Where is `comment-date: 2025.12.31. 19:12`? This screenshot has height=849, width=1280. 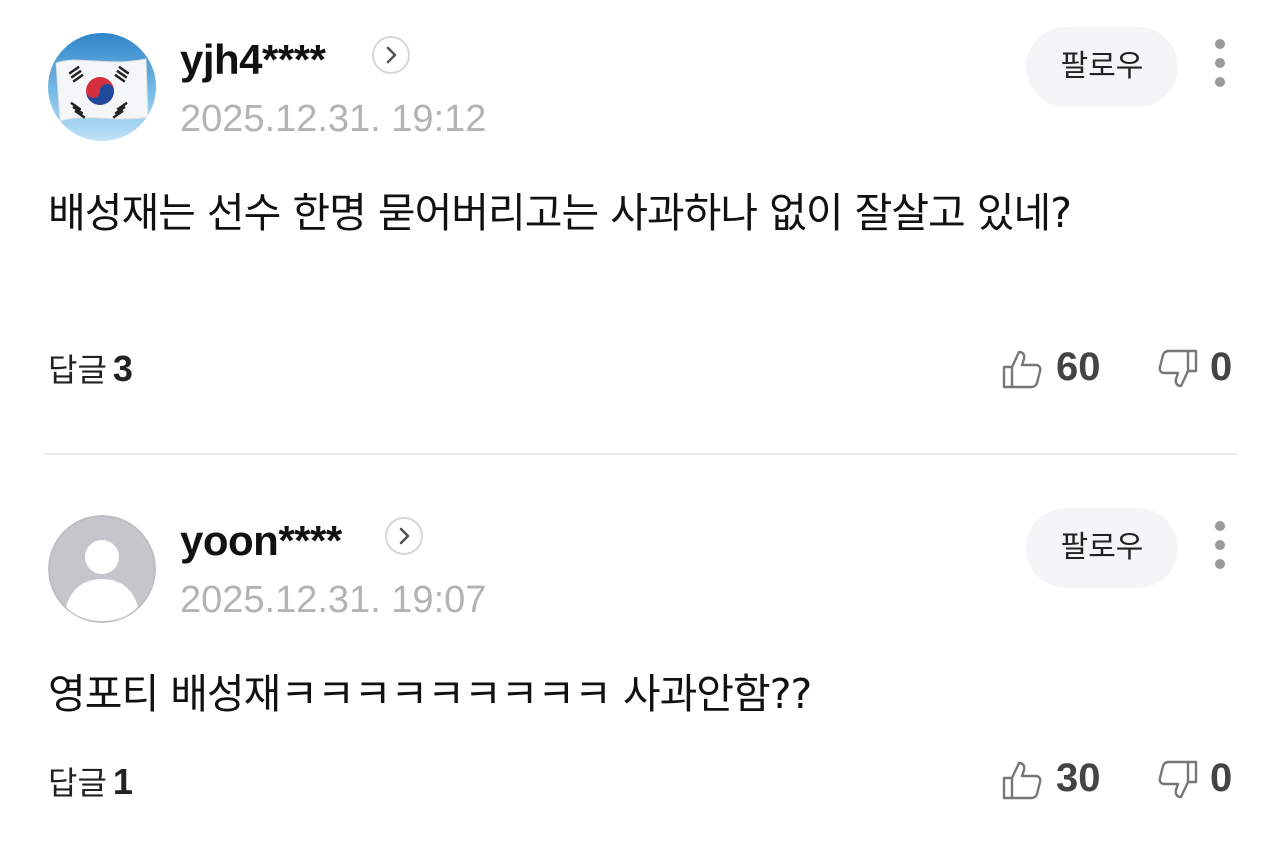
comment-date: 2025.12.31. 19:12 is located at coordinates (333, 119).